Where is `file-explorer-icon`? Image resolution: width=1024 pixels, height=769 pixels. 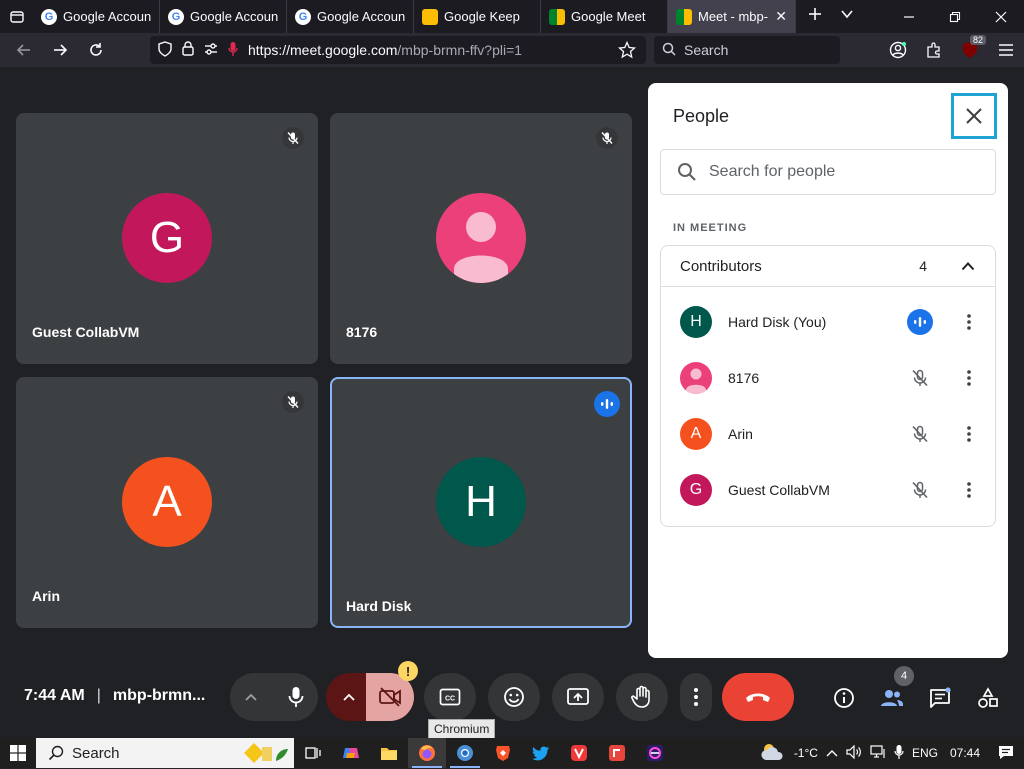
file-explorer-icon is located at coordinates (389, 753).